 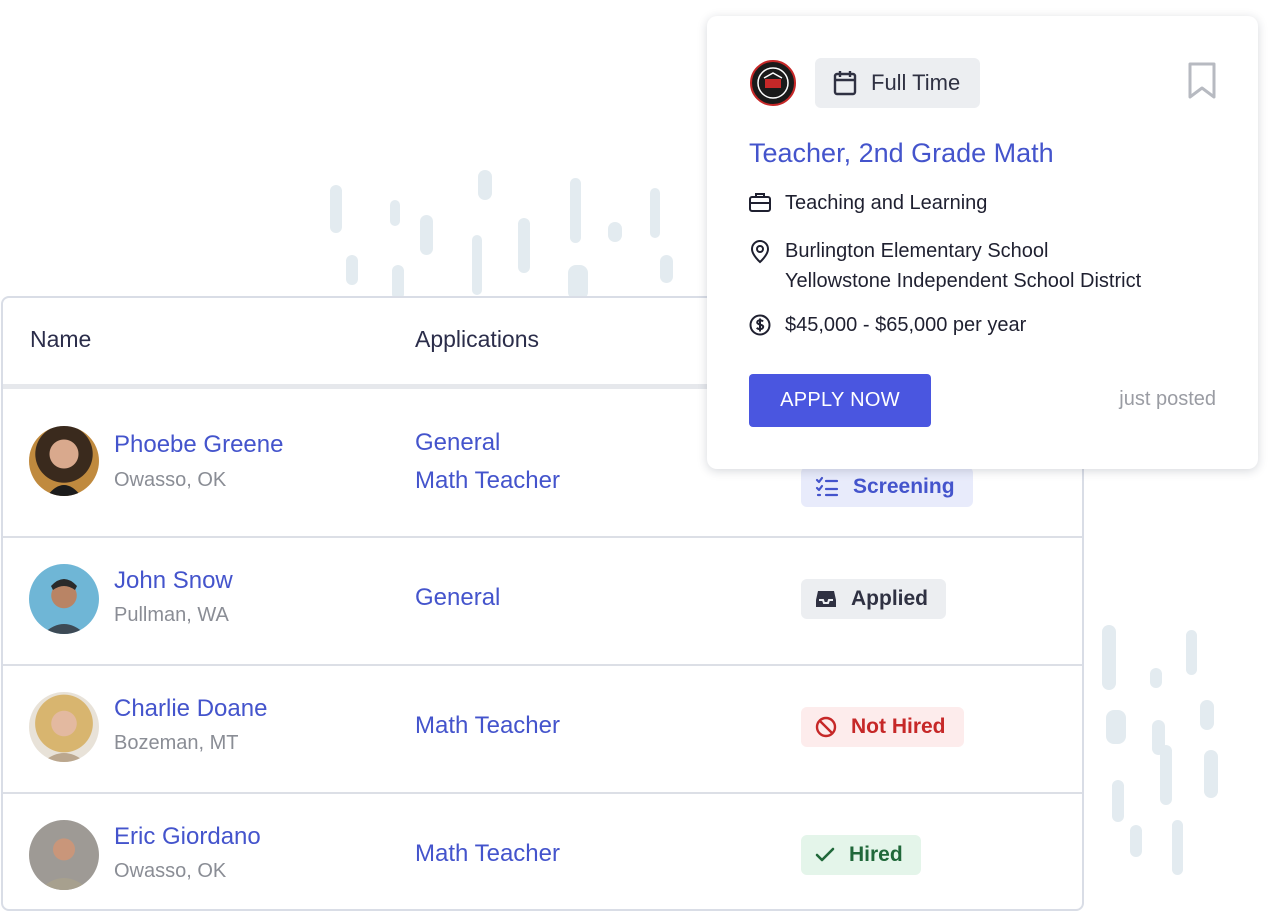 What do you see at coordinates (917, 251) in the screenshot?
I see `school-name: Burlington Elementary School` at bounding box center [917, 251].